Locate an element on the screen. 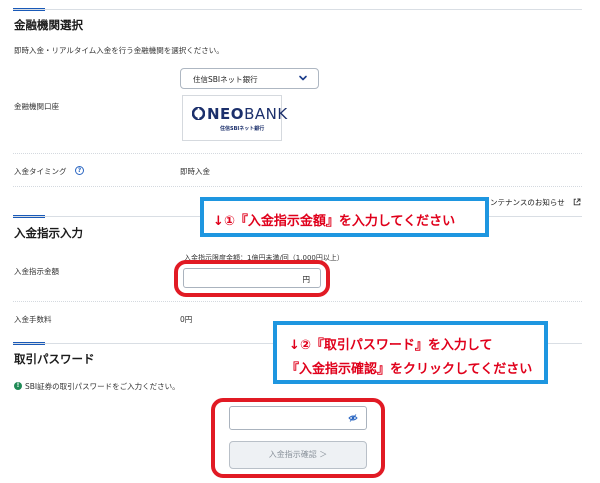 Image resolution: width=600 pixels, height=483 pixels. logo-text-bank: BANK is located at coordinates (266, 114).